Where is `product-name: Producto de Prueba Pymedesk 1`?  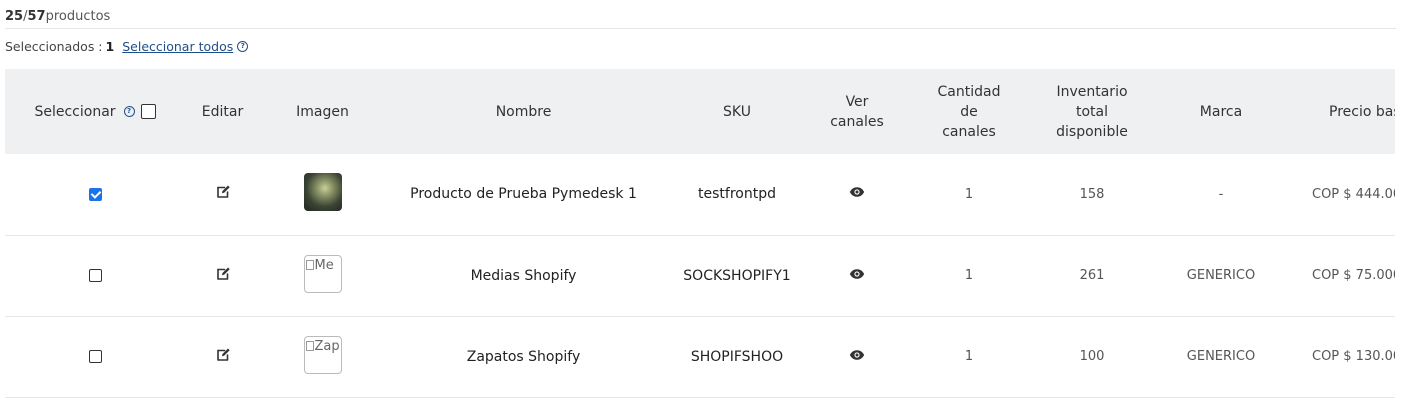
product-name: Producto de Prueba Pymedesk 1 is located at coordinates (523, 194).